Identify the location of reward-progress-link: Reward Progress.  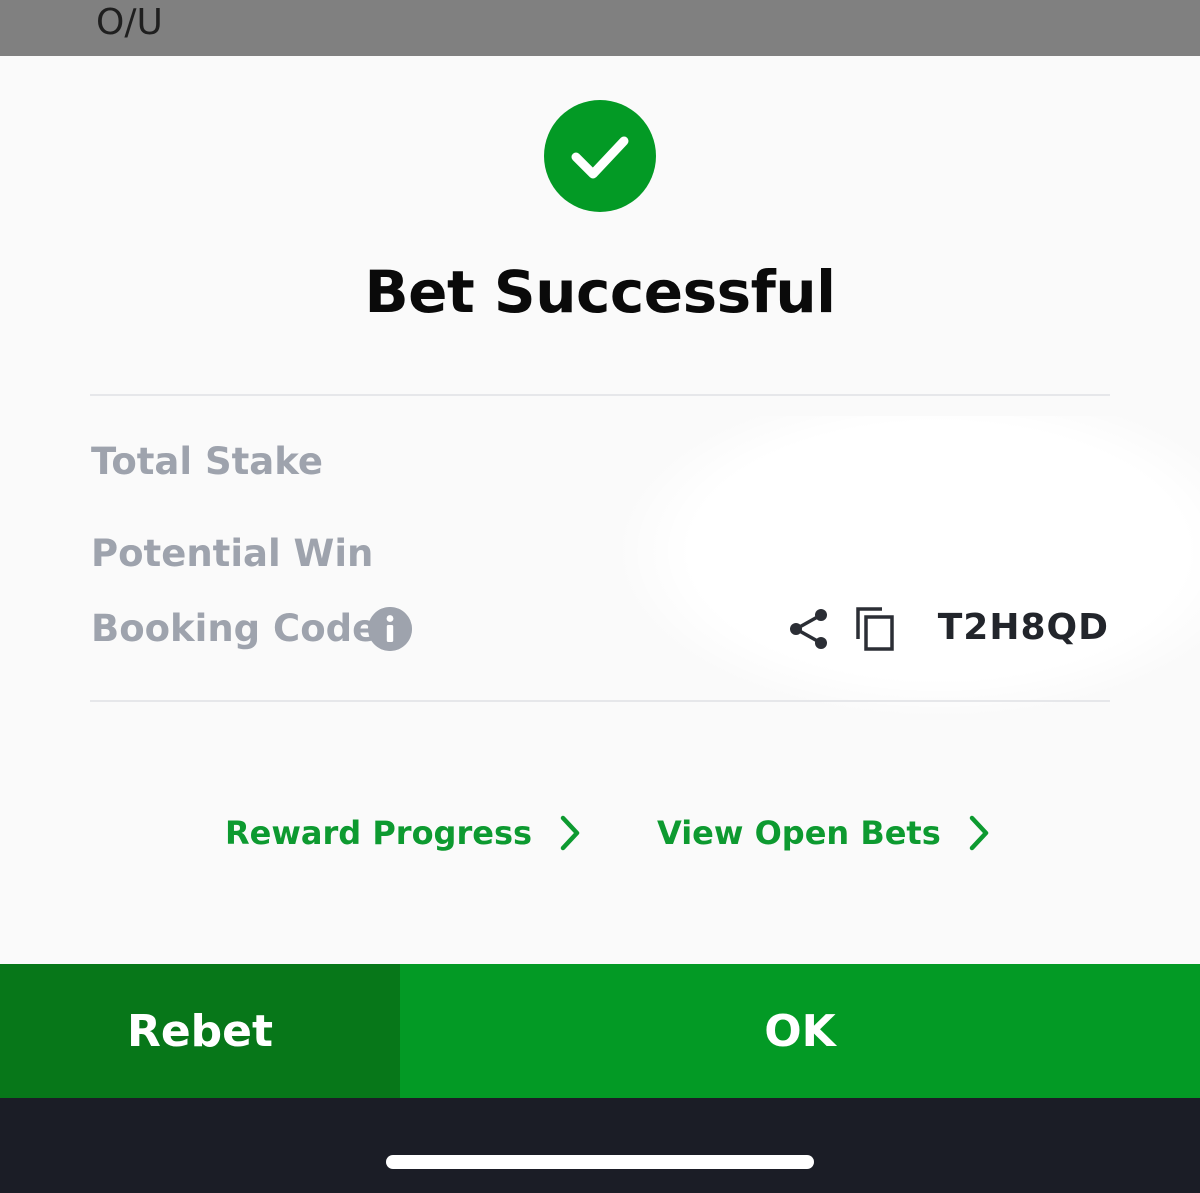
(403, 833).